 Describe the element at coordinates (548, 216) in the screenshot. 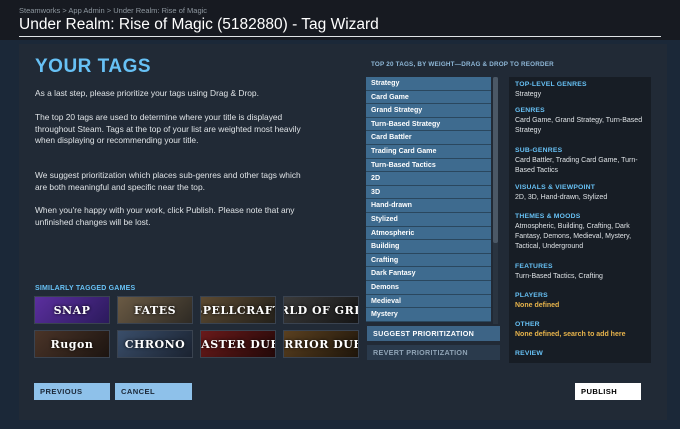

I see `category-title: THEMES & MOODS` at that location.